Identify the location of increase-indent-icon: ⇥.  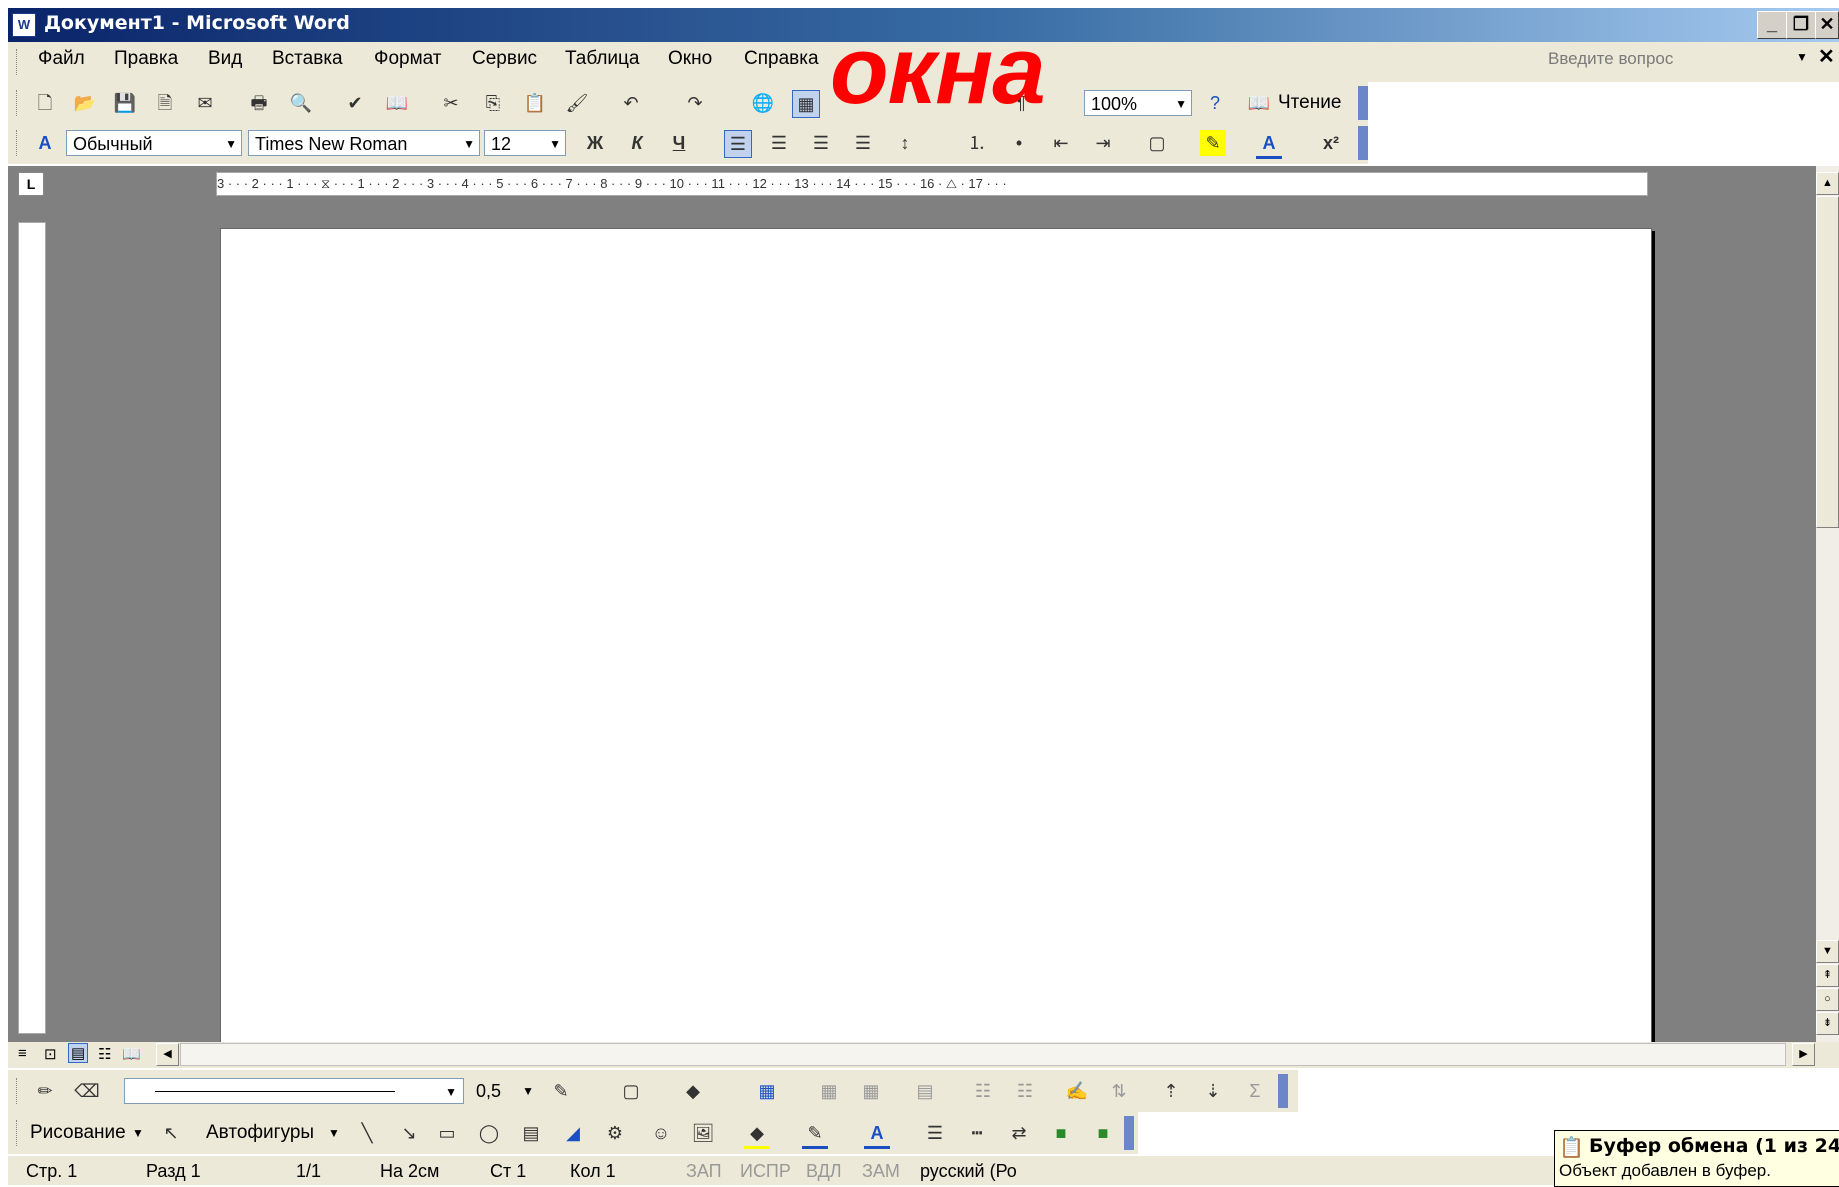
(1103, 143).